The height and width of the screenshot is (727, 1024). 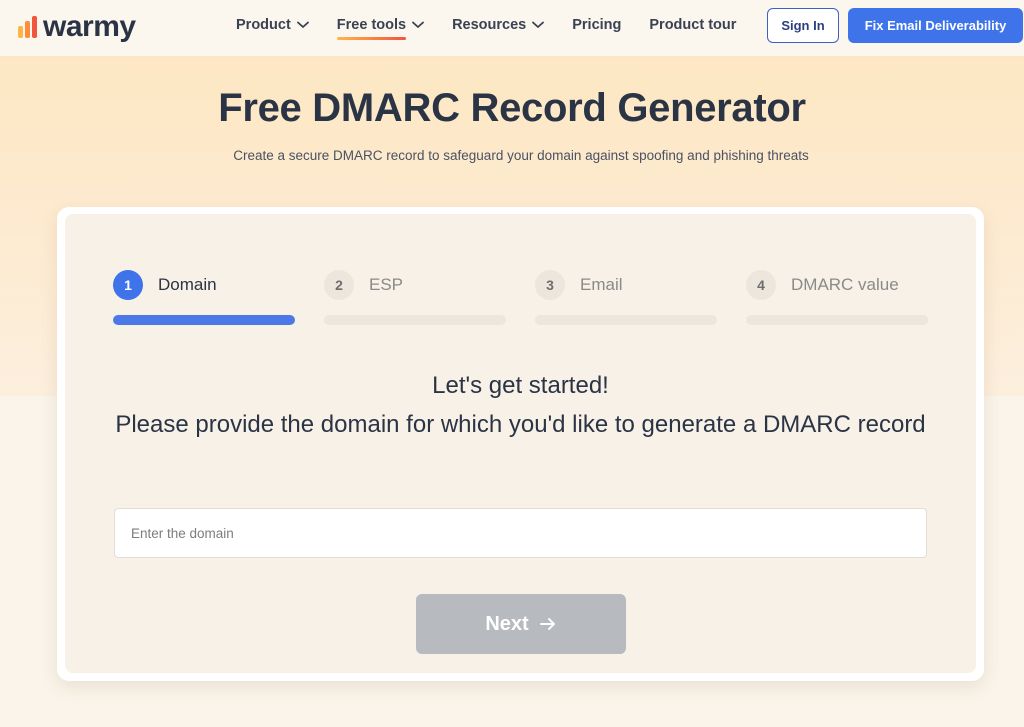 What do you see at coordinates (507, 623) in the screenshot?
I see `next-button-label: Next` at bounding box center [507, 623].